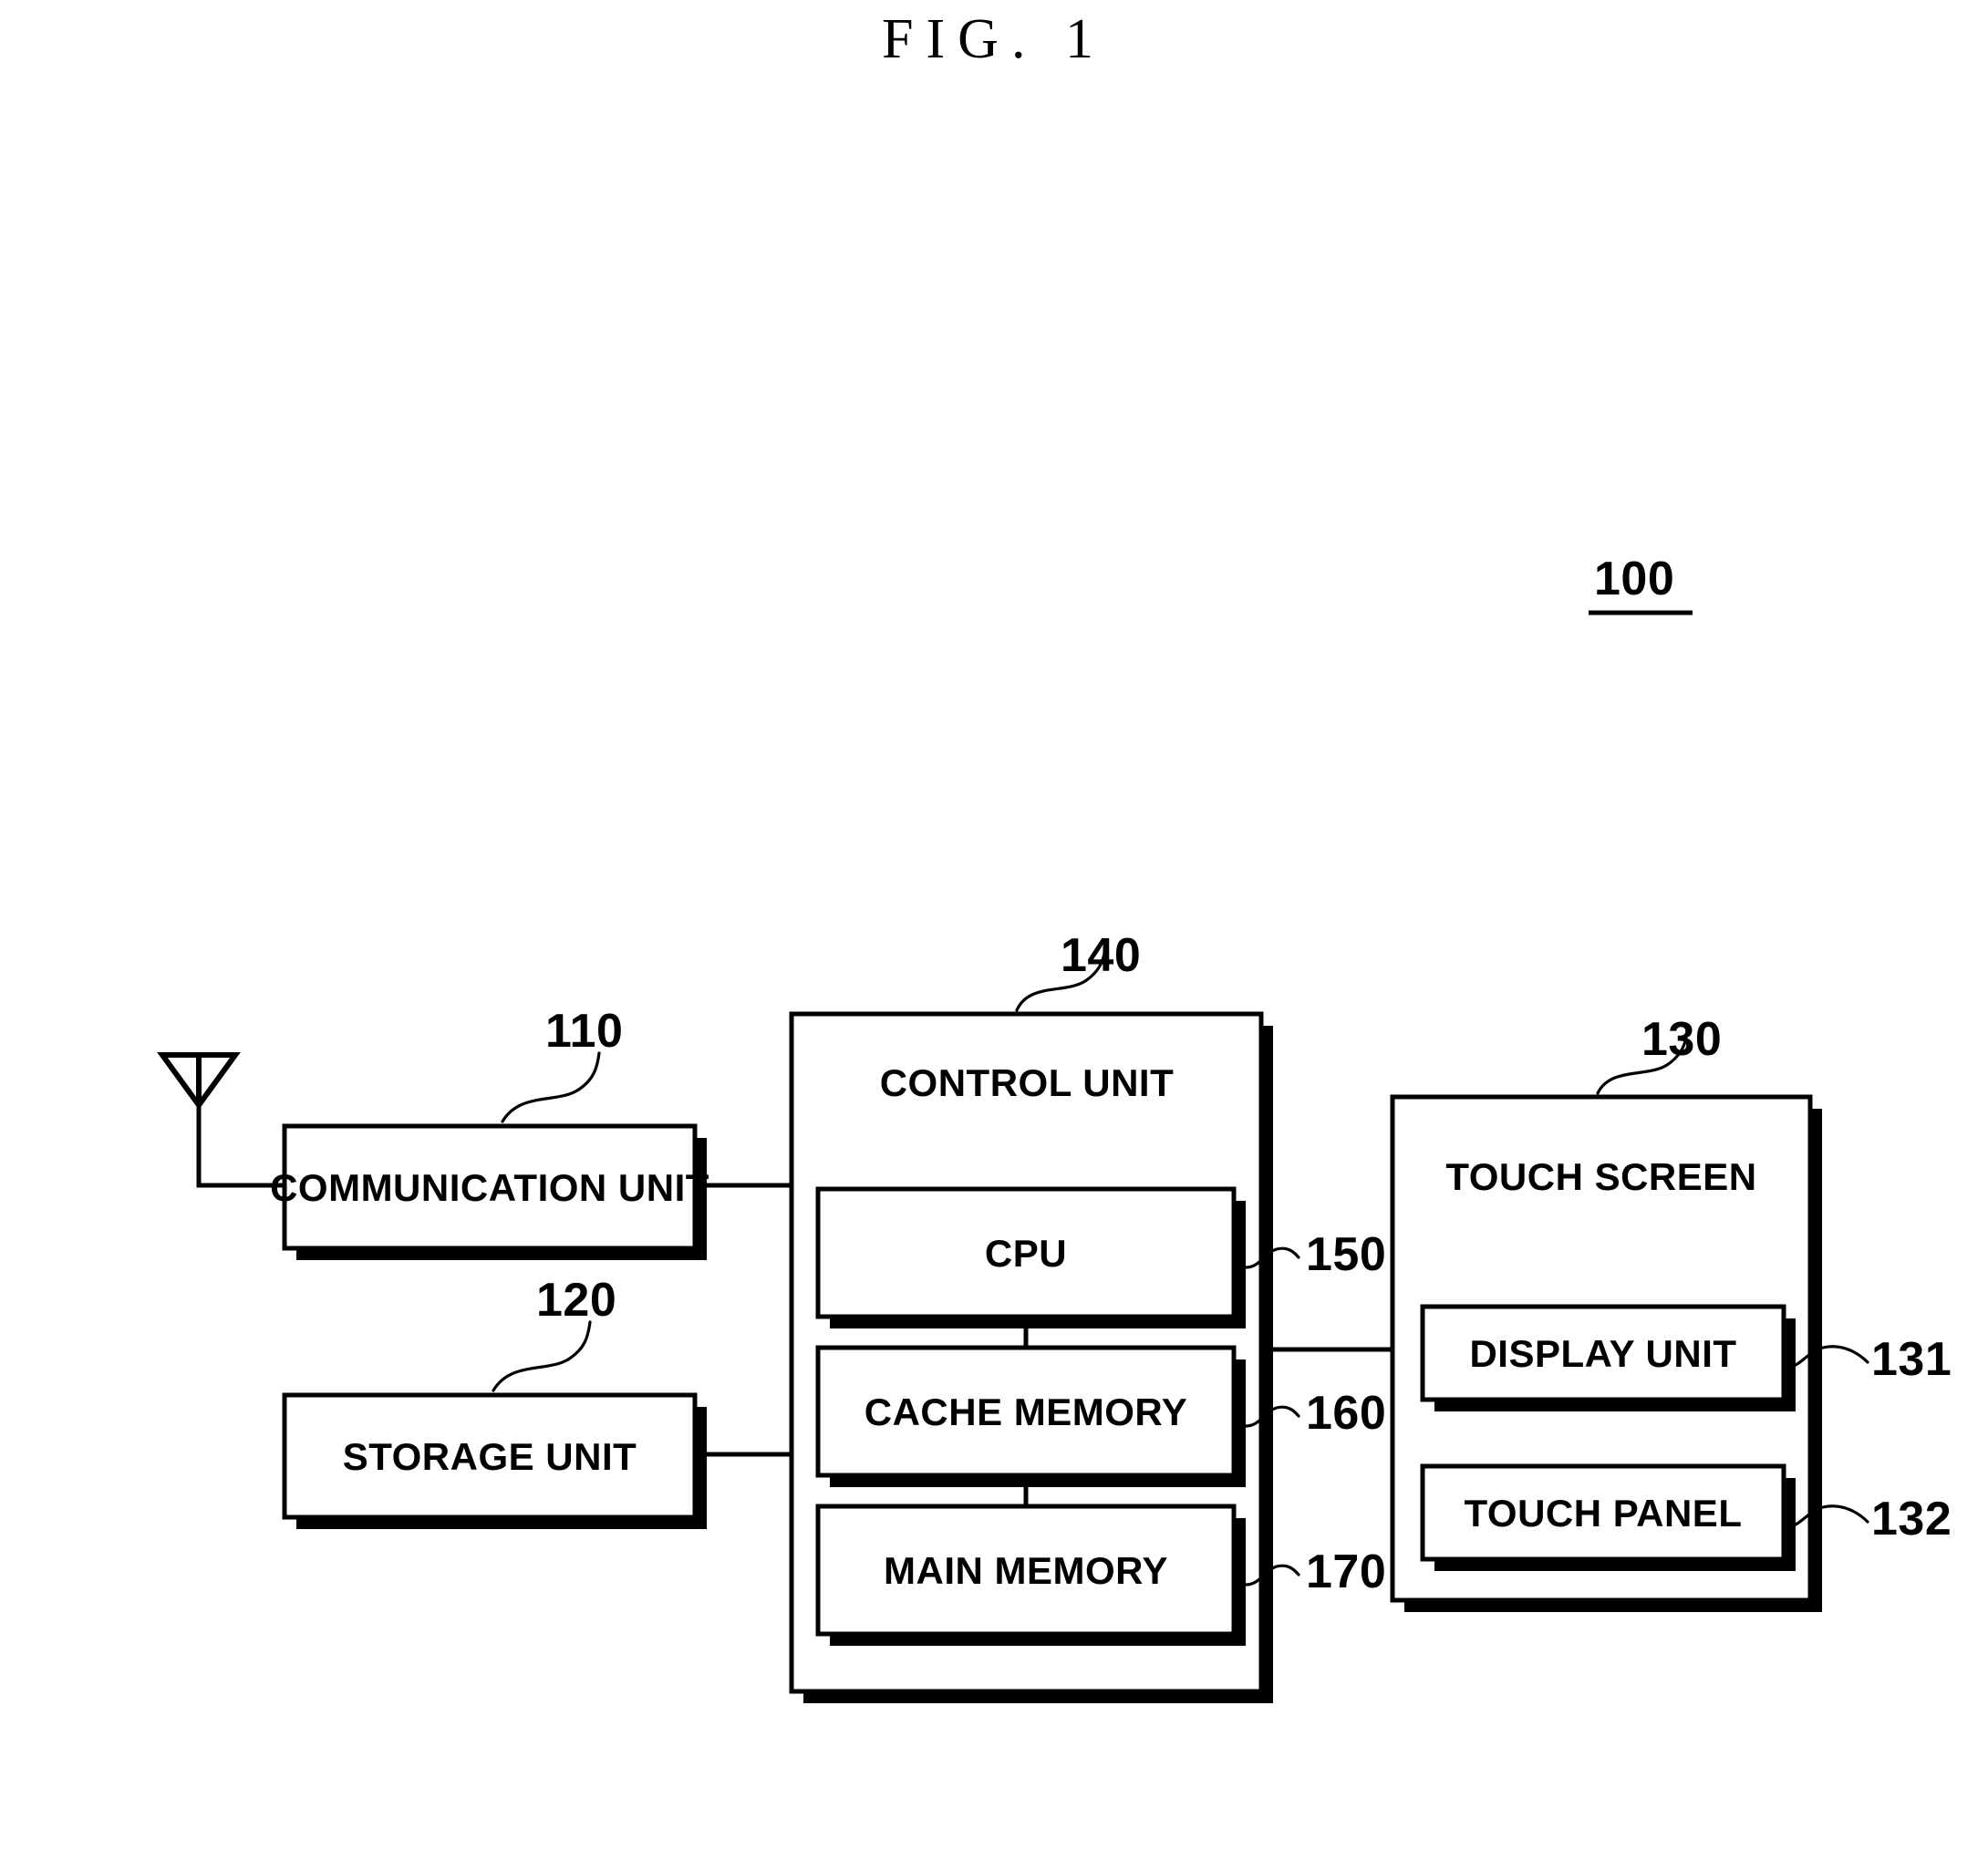  What do you see at coordinates (1604, 1513) in the screenshot?
I see `touch-panel-label: TOUCH PANEL` at bounding box center [1604, 1513].